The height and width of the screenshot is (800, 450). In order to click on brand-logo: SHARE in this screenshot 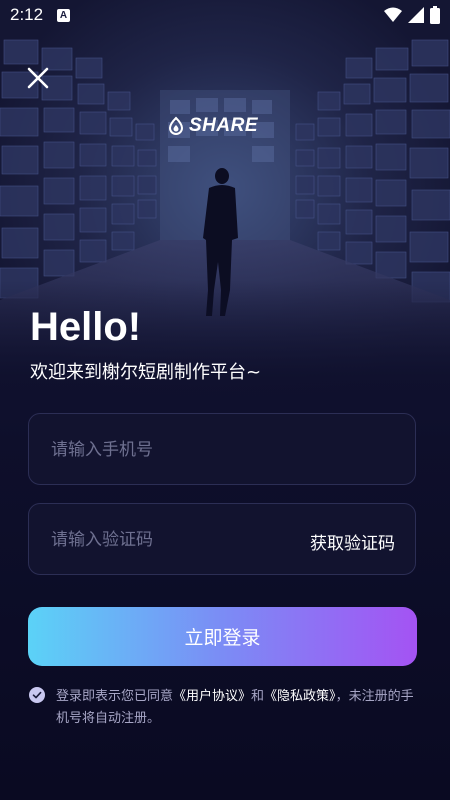, I will do `click(212, 126)`.